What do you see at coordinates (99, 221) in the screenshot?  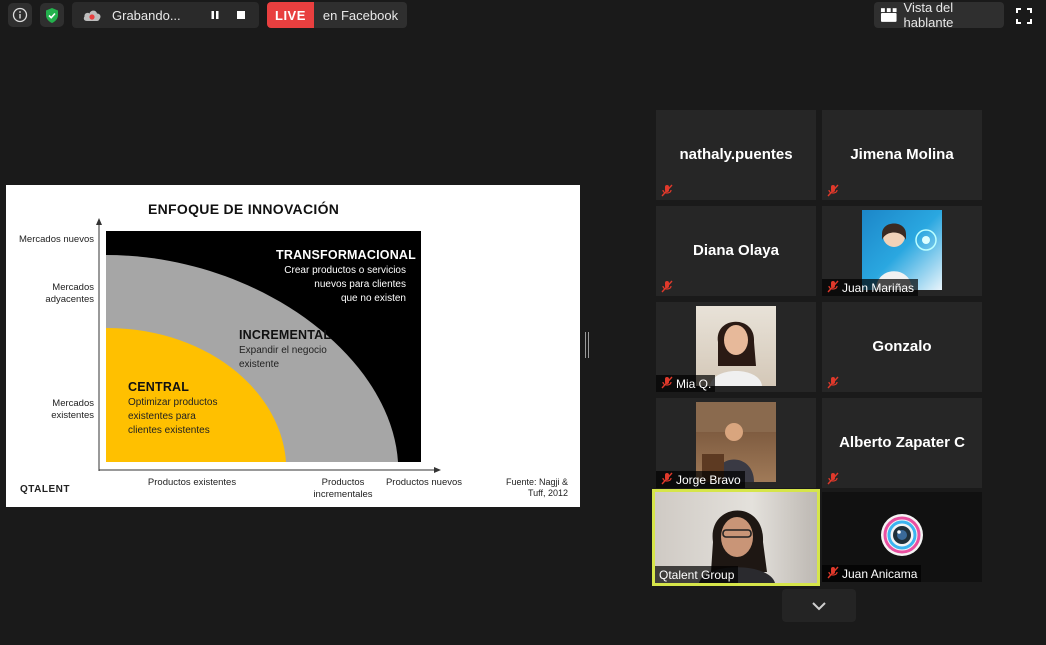 I see `y-axis-arrow` at bounding box center [99, 221].